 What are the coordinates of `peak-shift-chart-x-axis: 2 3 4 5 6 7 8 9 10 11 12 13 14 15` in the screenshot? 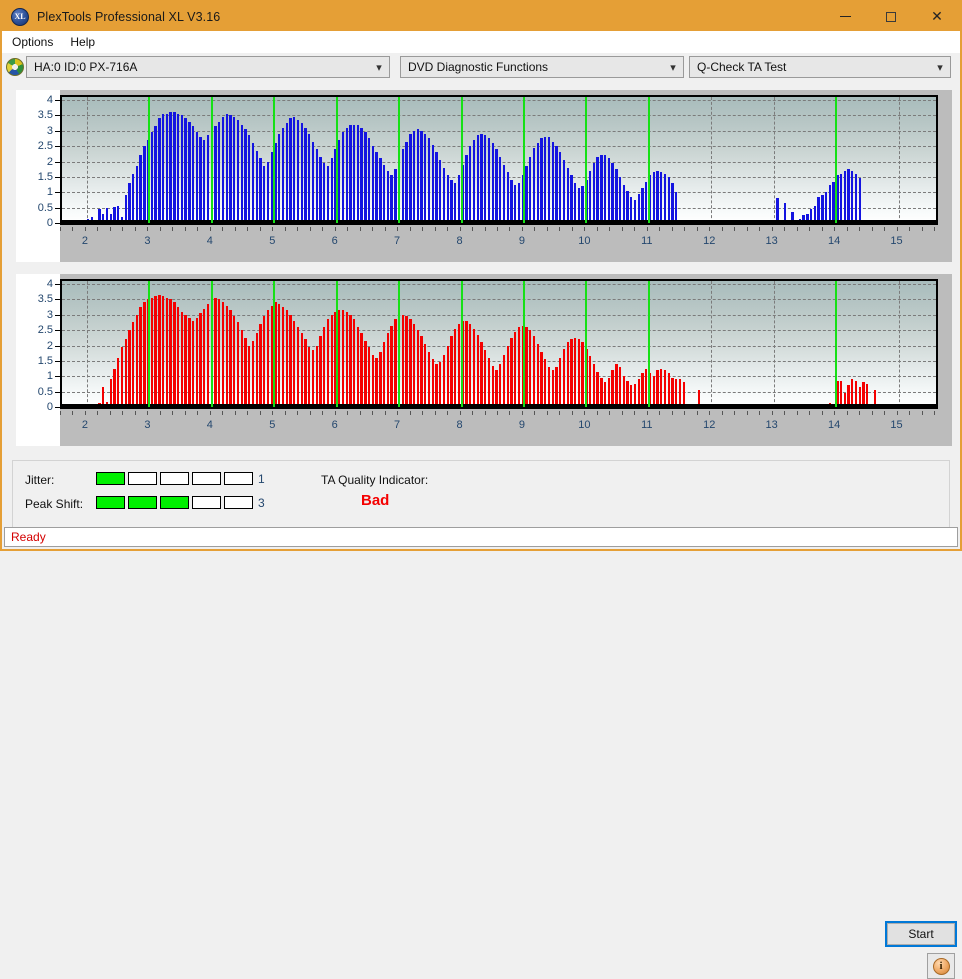 It's located at (499, 425).